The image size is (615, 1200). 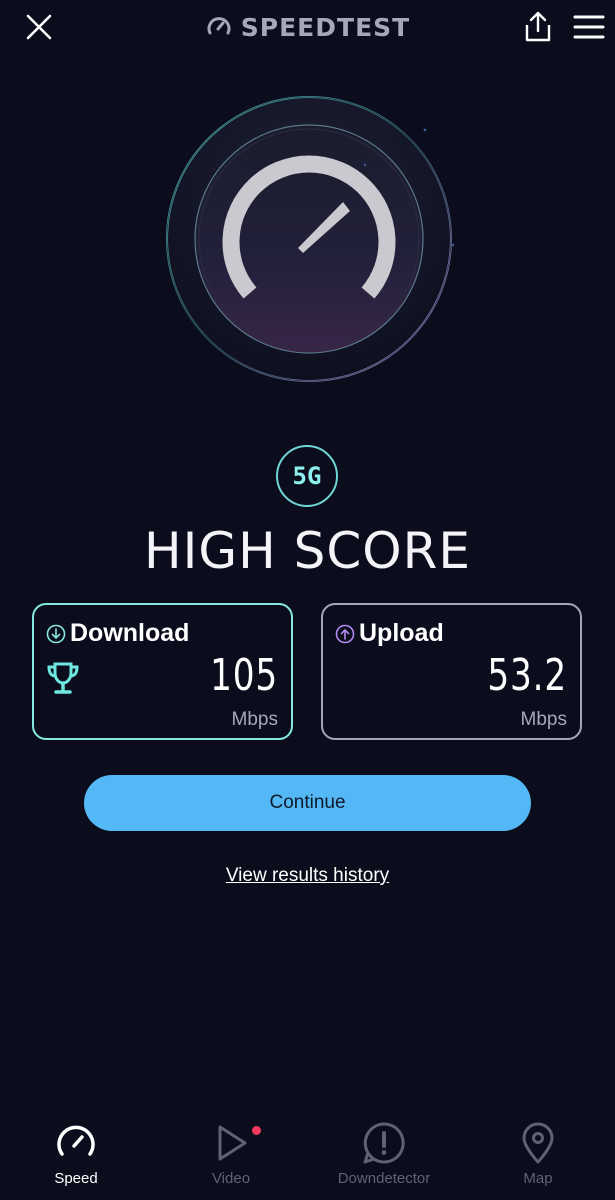 What do you see at coordinates (162, 671) in the screenshot?
I see `download-card: Download 105 Mbps` at bounding box center [162, 671].